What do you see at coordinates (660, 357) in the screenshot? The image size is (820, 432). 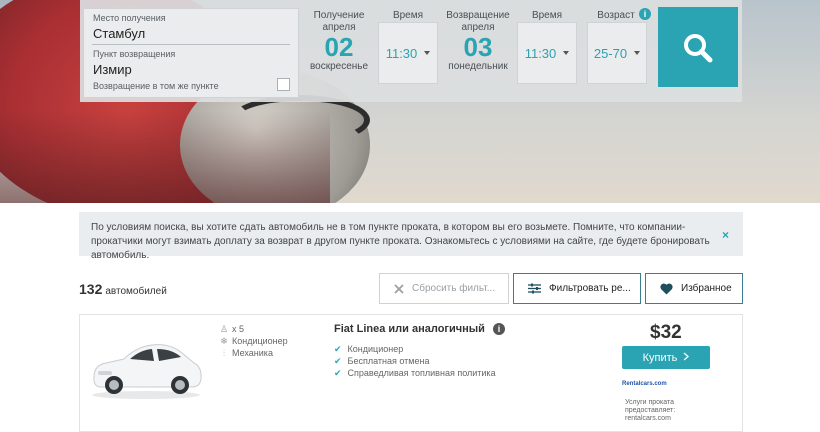 I see `buy-label: Купить` at bounding box center [660, 357].